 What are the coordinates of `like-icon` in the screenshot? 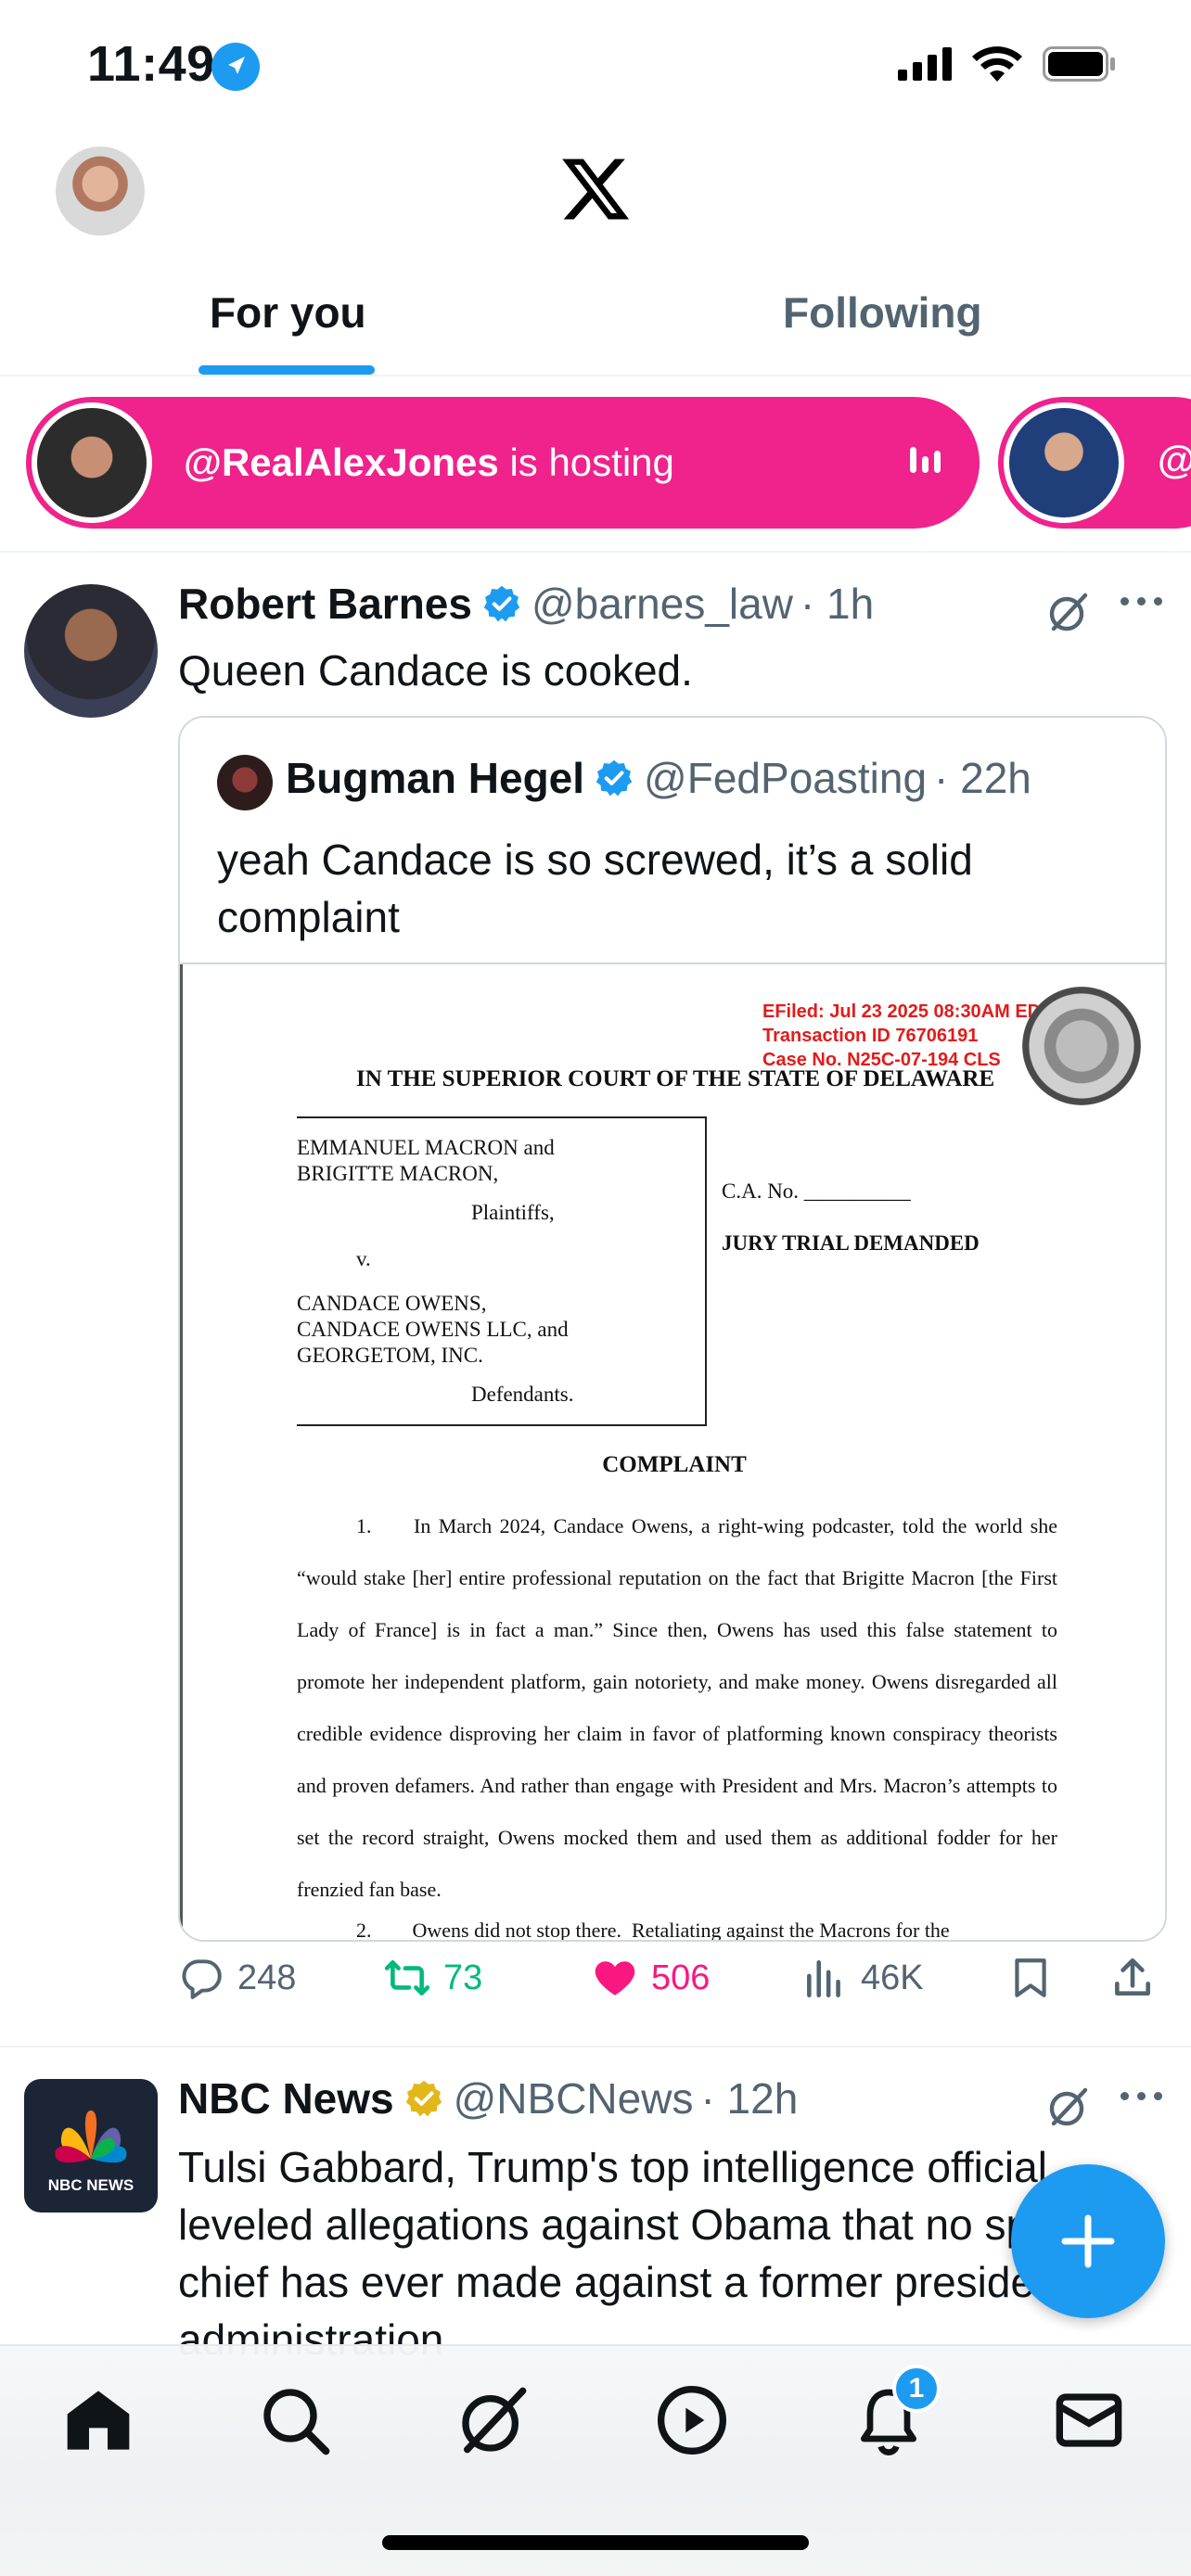 It's located at (615, 1979).